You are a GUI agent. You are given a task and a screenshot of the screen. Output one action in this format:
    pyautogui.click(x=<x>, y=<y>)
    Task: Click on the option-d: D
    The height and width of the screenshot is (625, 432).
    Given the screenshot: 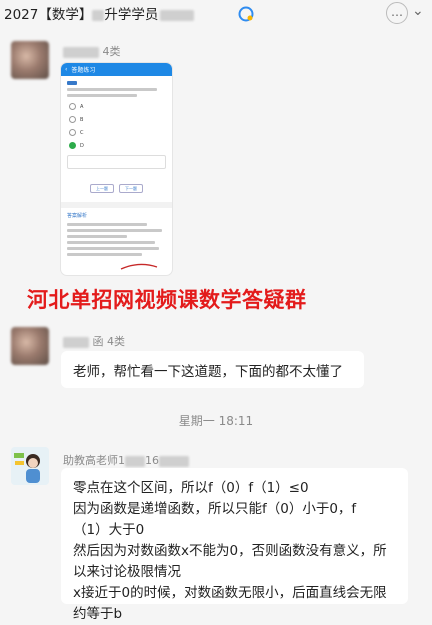 What is the action you would take?
    pyautogui.click(x=116, y=145)
    